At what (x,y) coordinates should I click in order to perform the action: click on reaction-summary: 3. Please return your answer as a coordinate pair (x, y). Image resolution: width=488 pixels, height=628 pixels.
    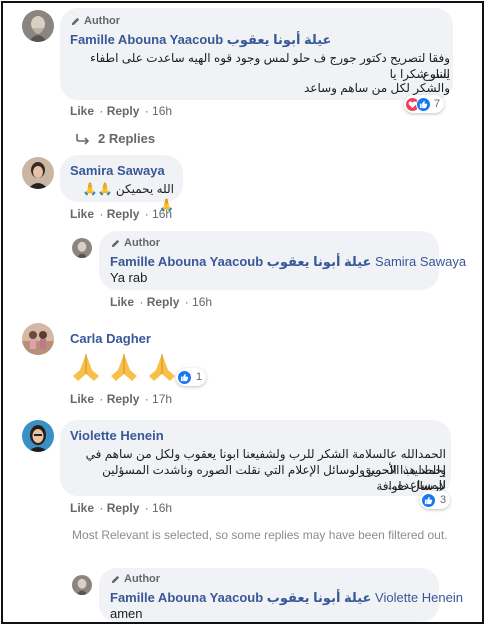
    Looking at the image, I should click on (435, 500).